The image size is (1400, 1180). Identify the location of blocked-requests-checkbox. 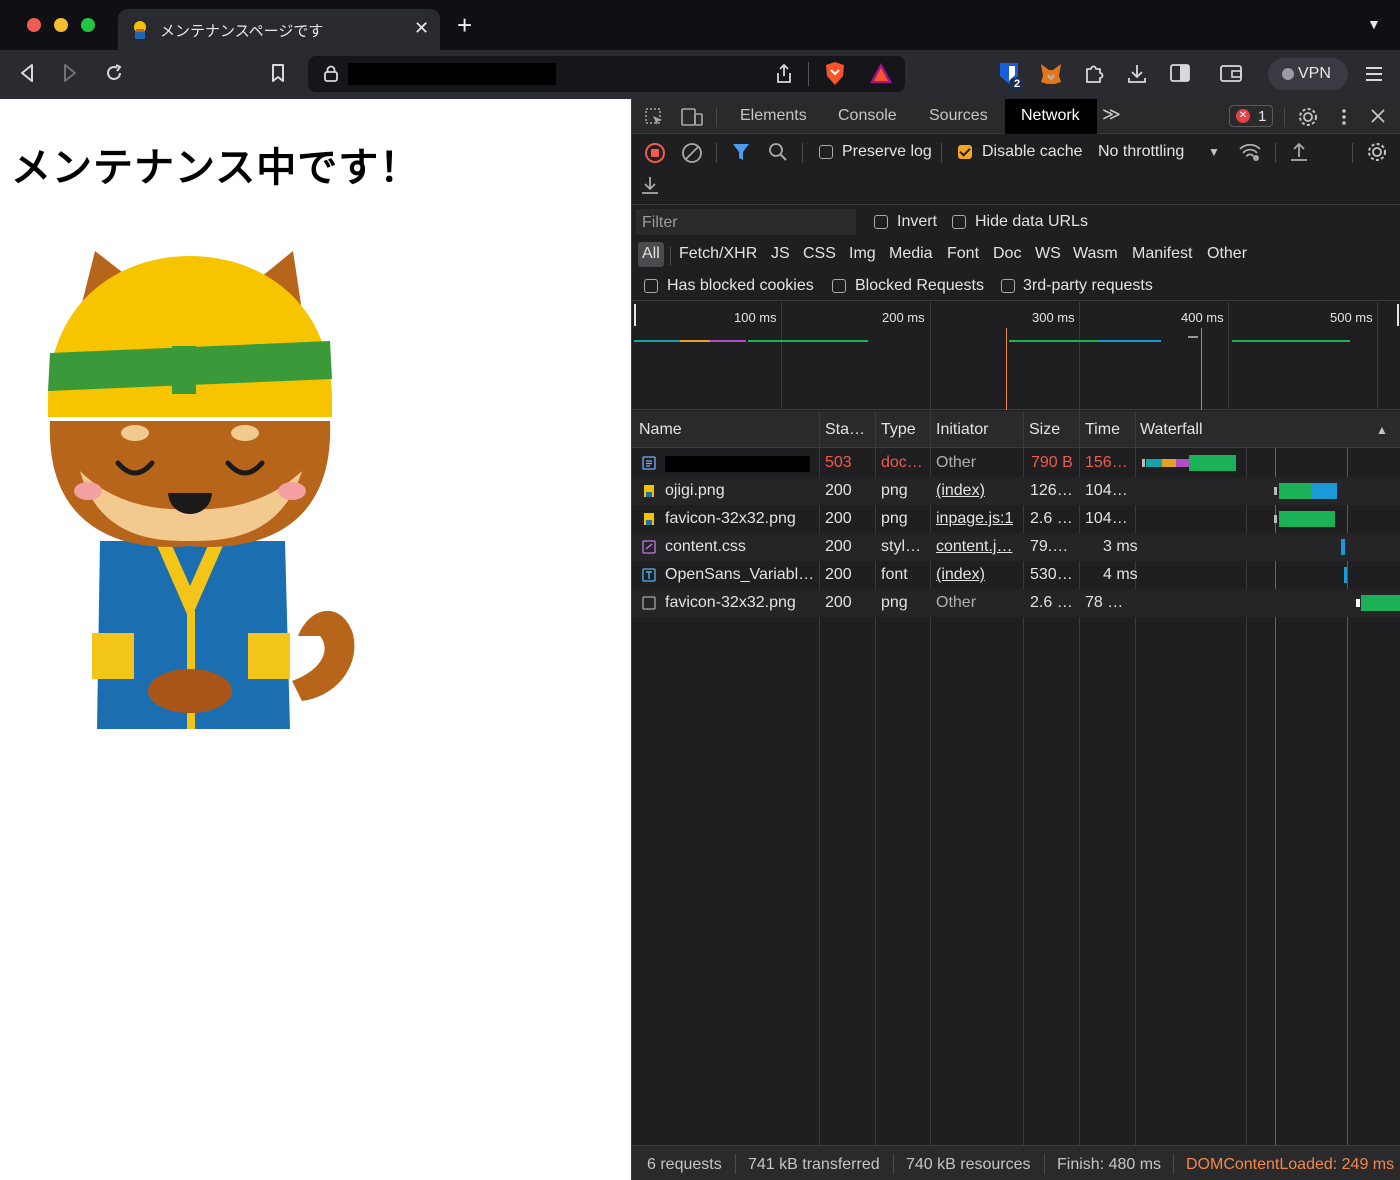
(839, 286).